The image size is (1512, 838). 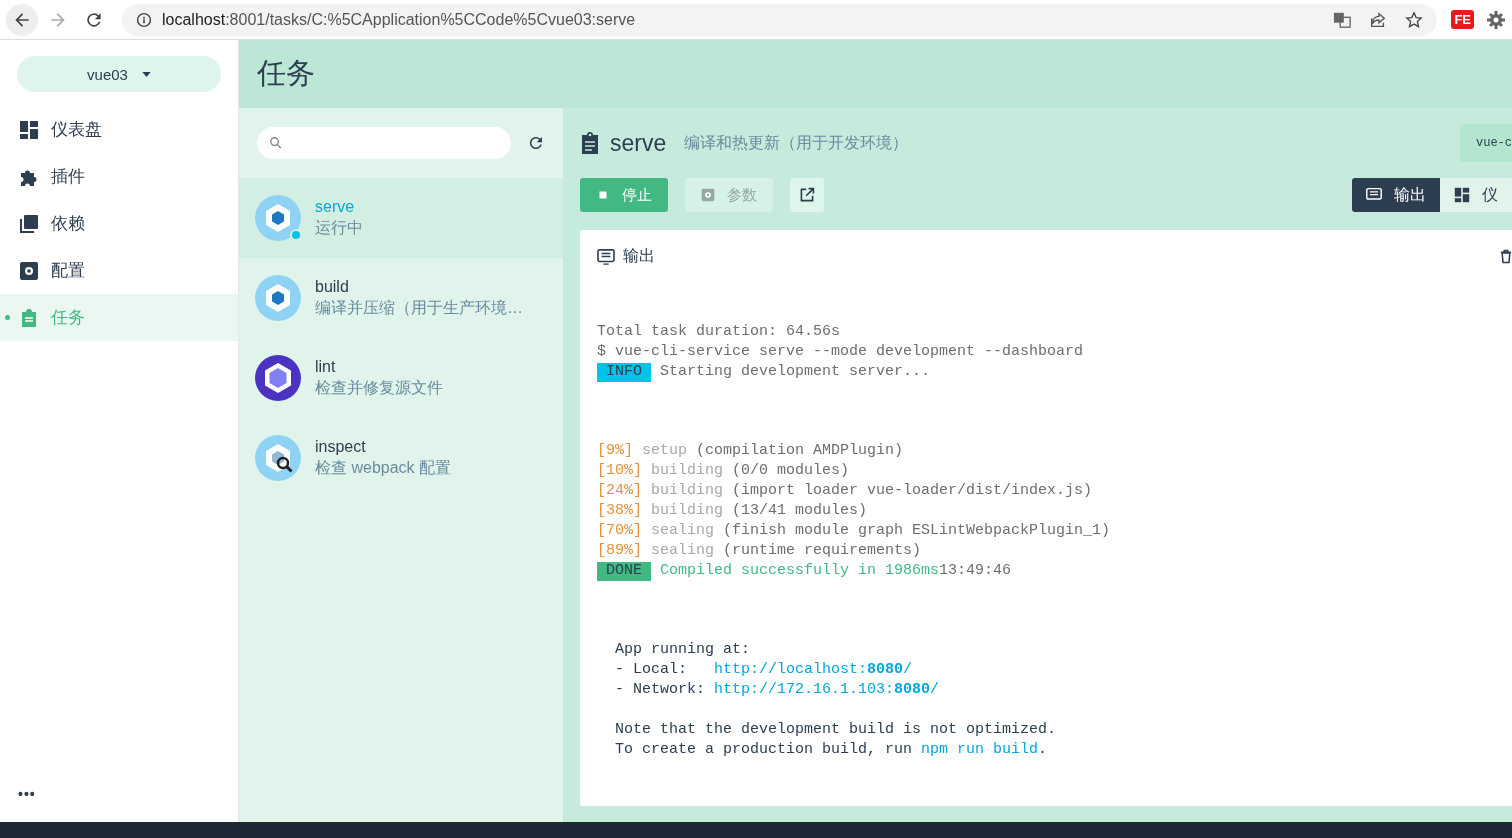 I want to click on translate-icon, so click(x=1342, y=19).